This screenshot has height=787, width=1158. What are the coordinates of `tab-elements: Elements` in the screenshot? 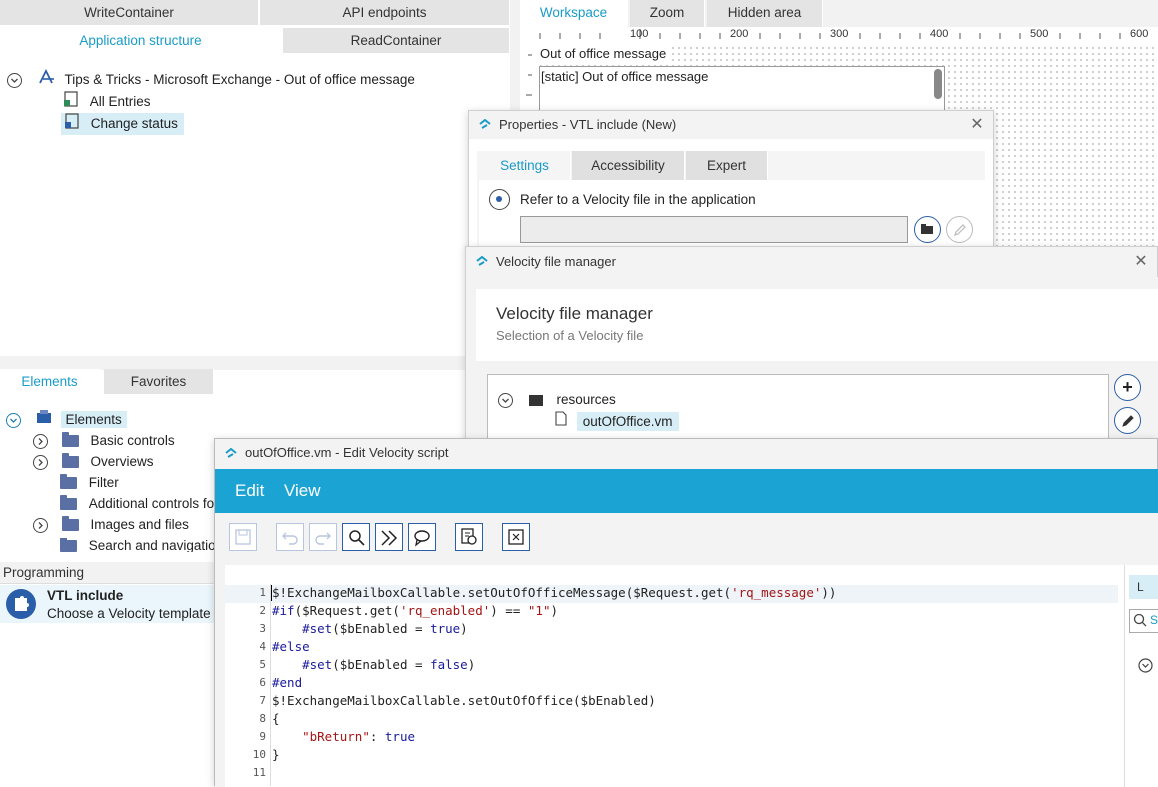 It's located at (50, 381).